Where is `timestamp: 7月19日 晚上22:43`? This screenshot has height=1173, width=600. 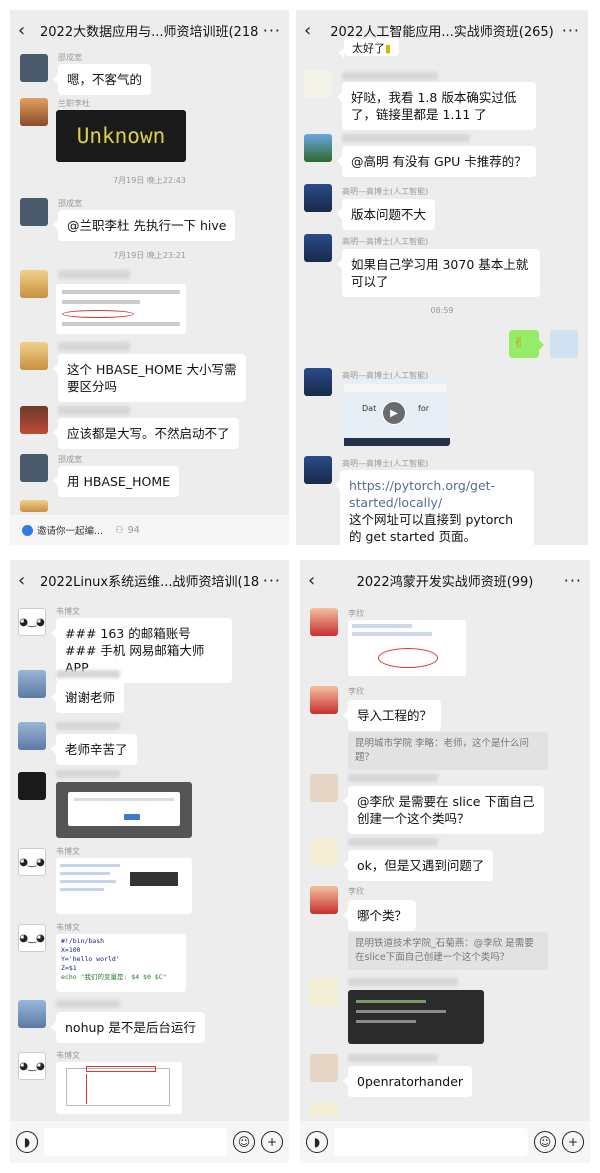 timestamp: 7月19日 晚上22:43 is located at coordinates (149, 180).